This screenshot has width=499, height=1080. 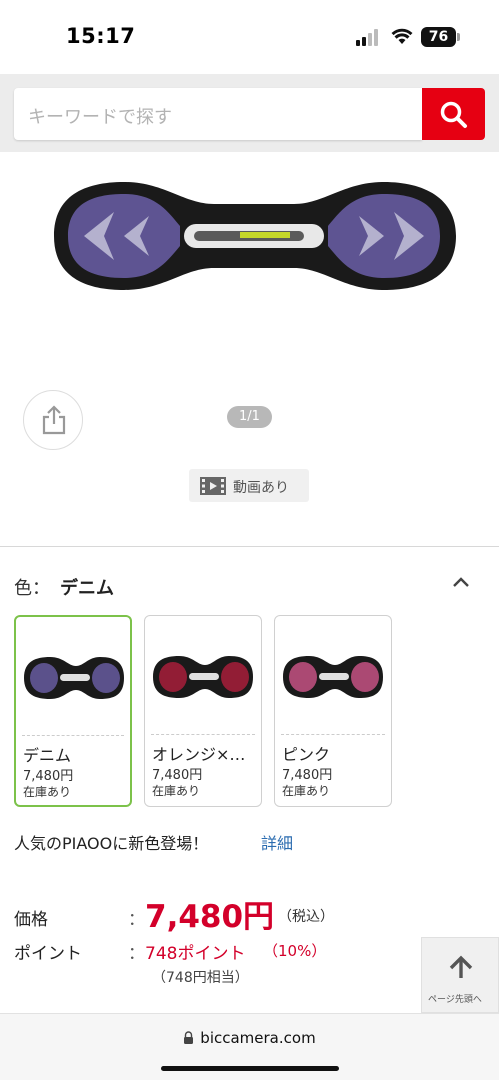 I want to click on product-image, so click(x=254, y=236).